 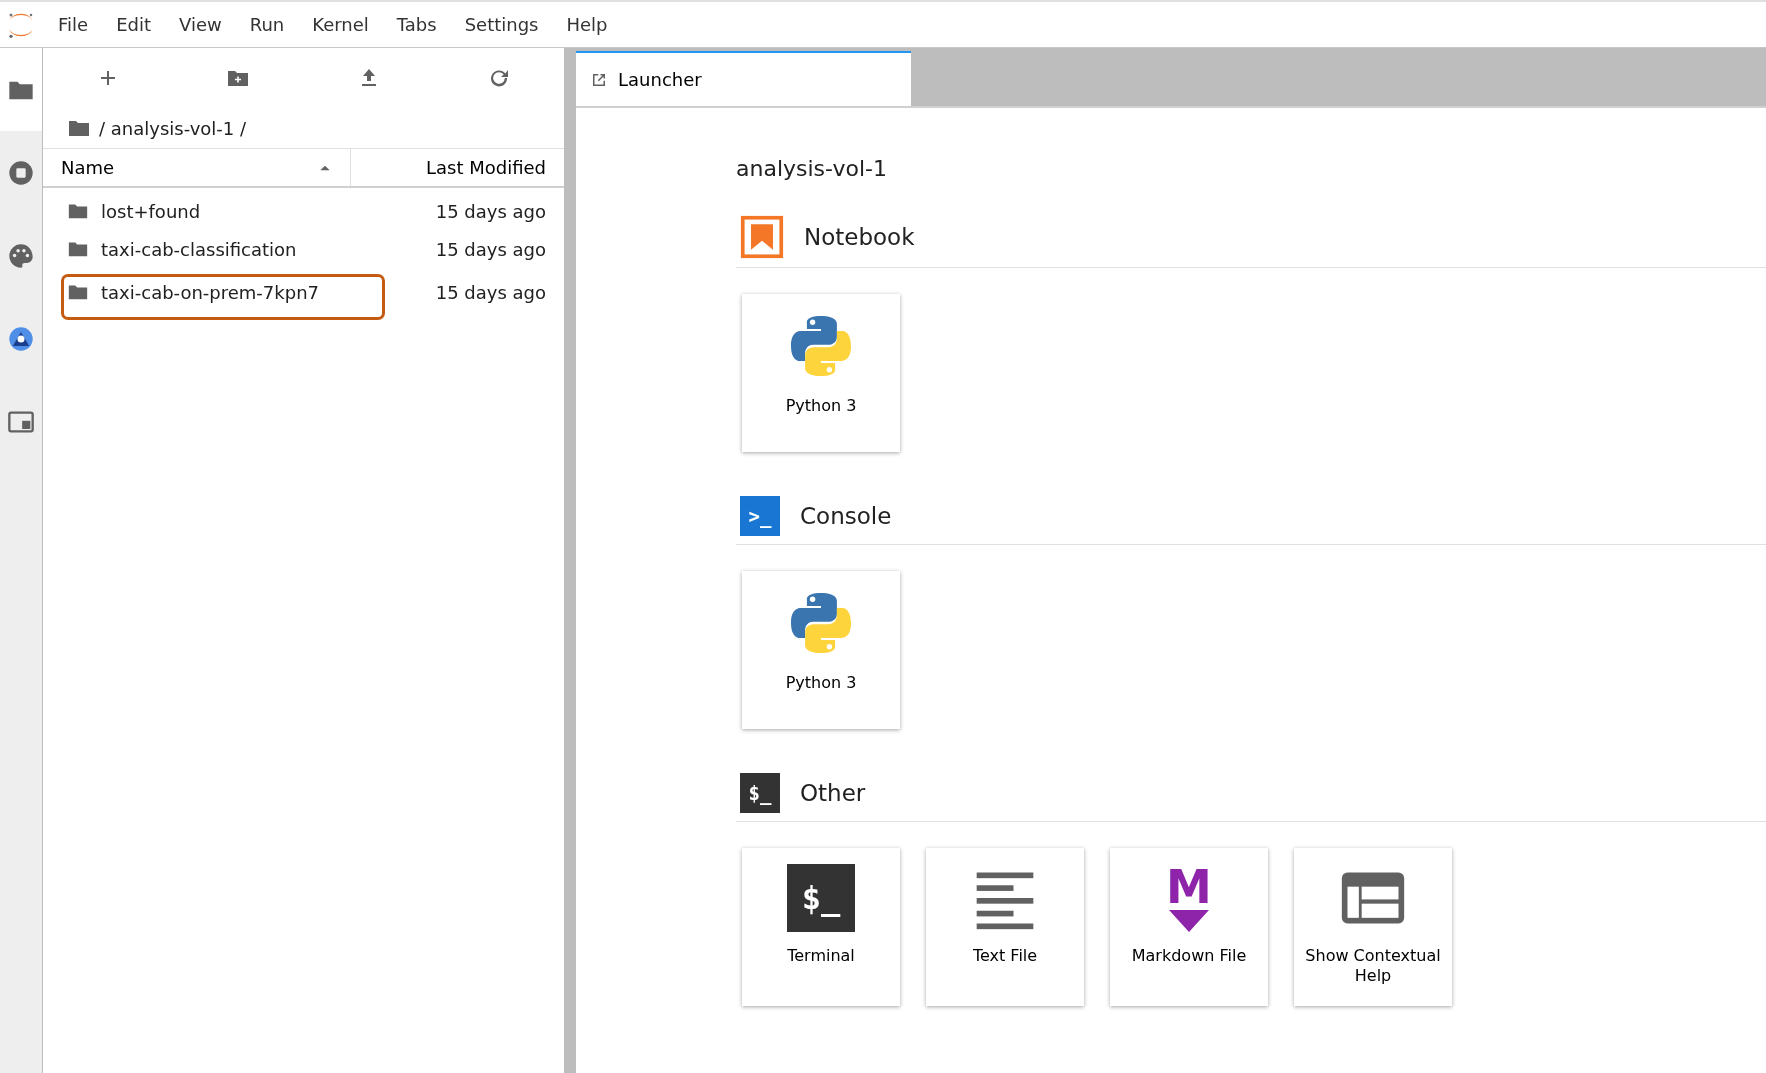 I want to click on launcher-title: analysis-vol-1, so click(x=812, y=169).